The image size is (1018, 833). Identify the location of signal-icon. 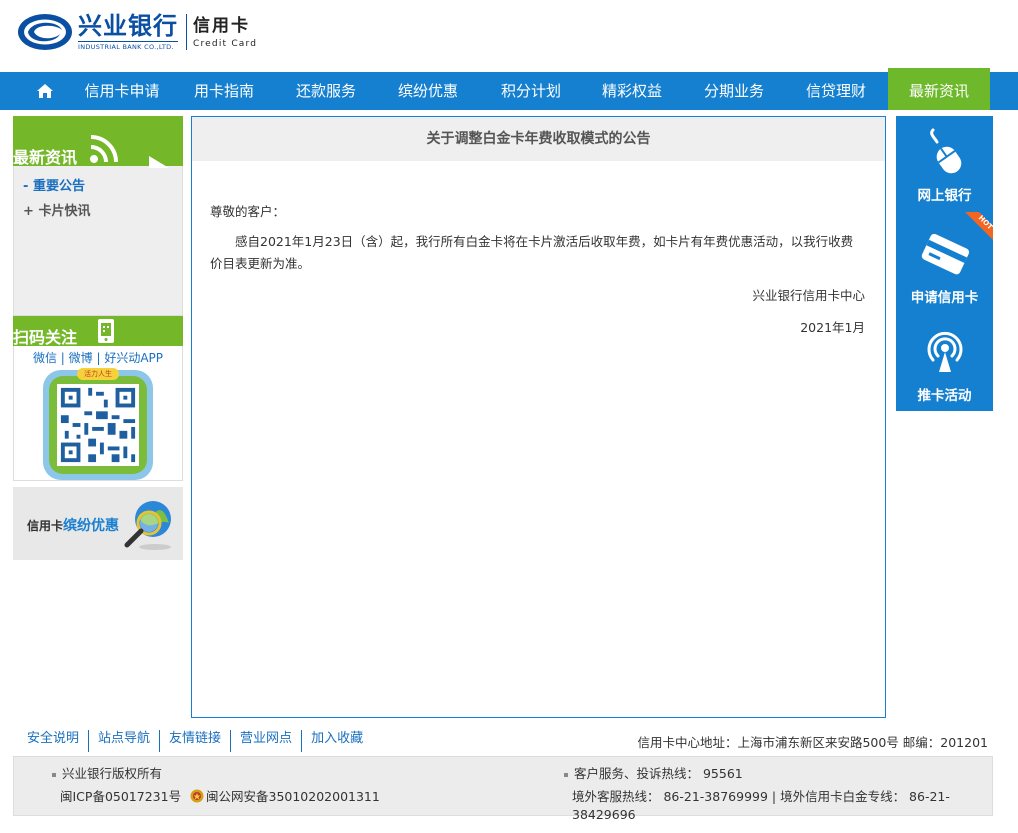
(944, 351).